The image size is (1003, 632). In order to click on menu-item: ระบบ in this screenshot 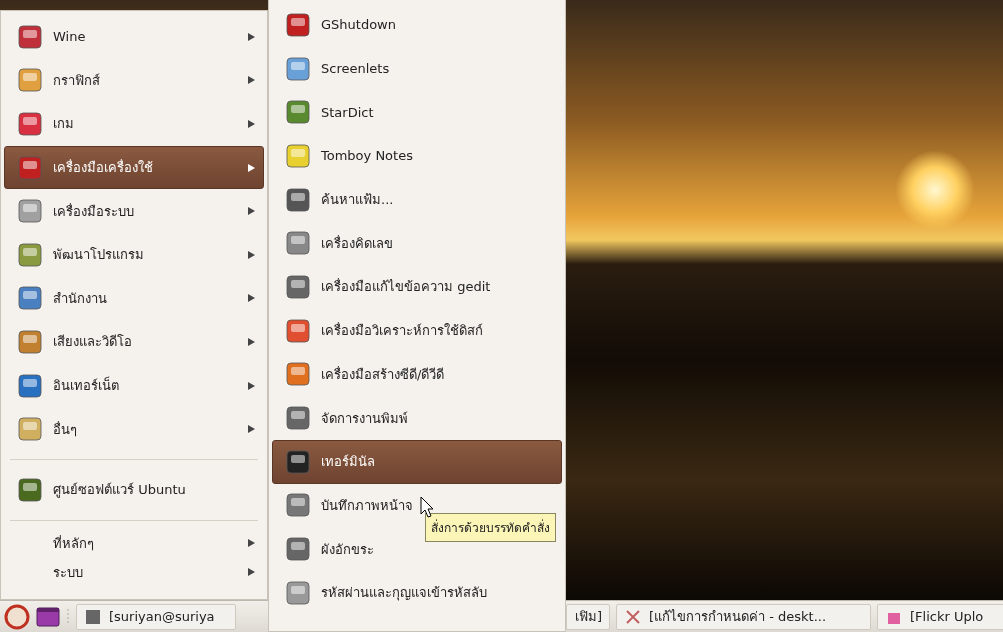, I will do `click(134, 572)`.